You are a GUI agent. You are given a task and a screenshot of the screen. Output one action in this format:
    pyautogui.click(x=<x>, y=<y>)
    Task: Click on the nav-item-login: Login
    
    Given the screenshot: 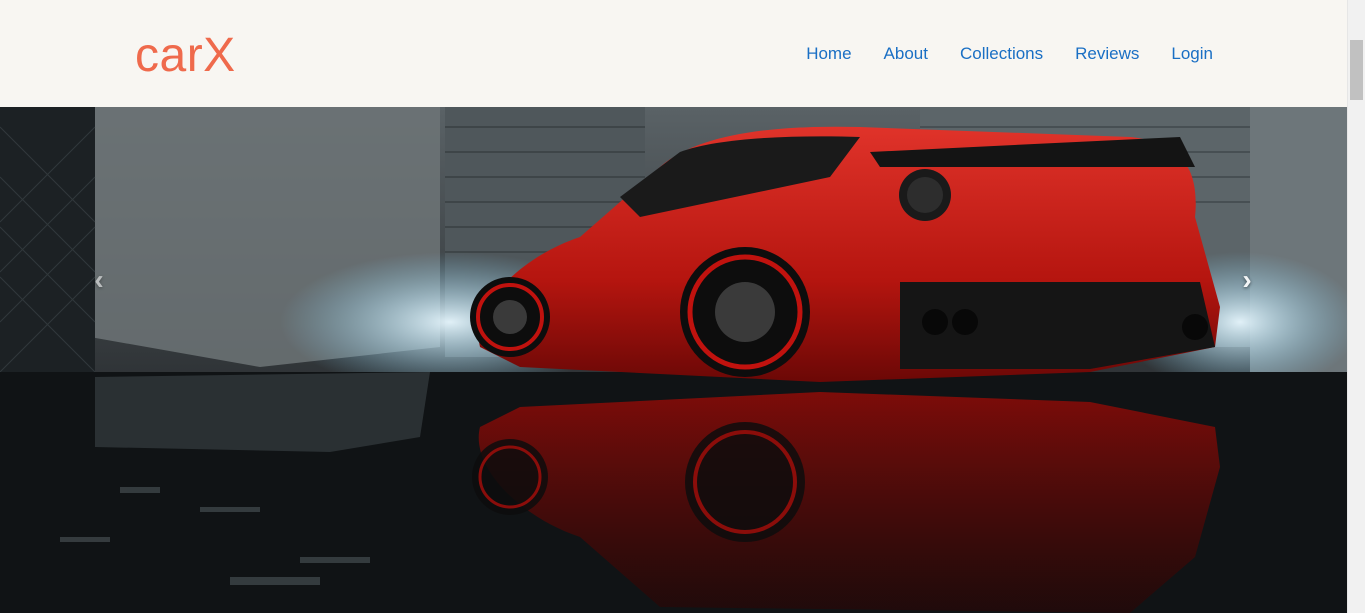 What is the action you would take?
    pyautogui.click(x=1192, y=54)
    